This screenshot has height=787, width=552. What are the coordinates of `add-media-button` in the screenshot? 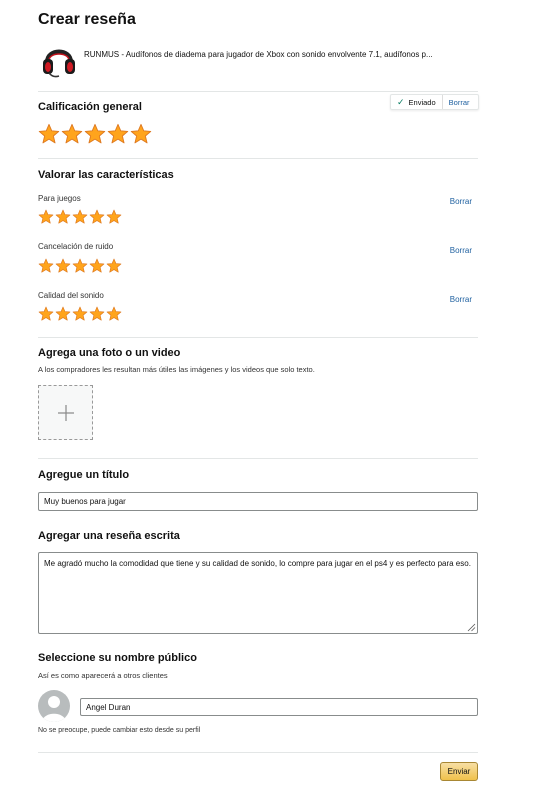 It's located at (65, 412).